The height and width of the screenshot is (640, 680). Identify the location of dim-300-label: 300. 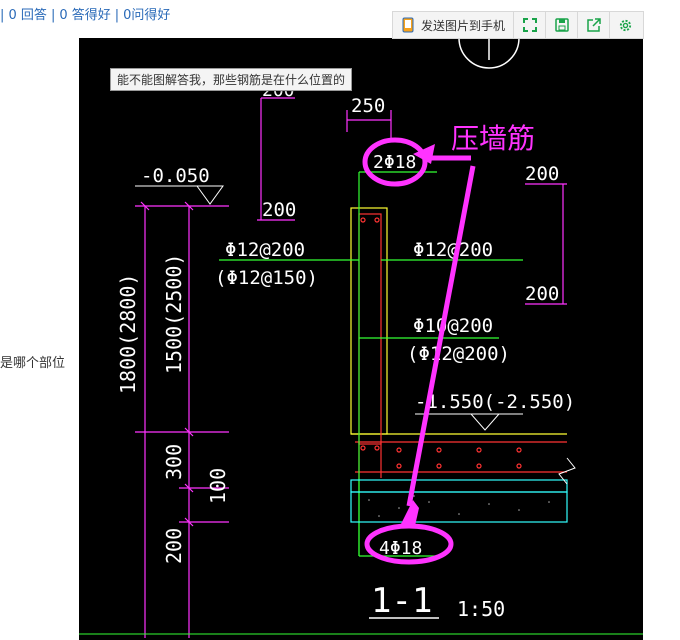
(174, 462).